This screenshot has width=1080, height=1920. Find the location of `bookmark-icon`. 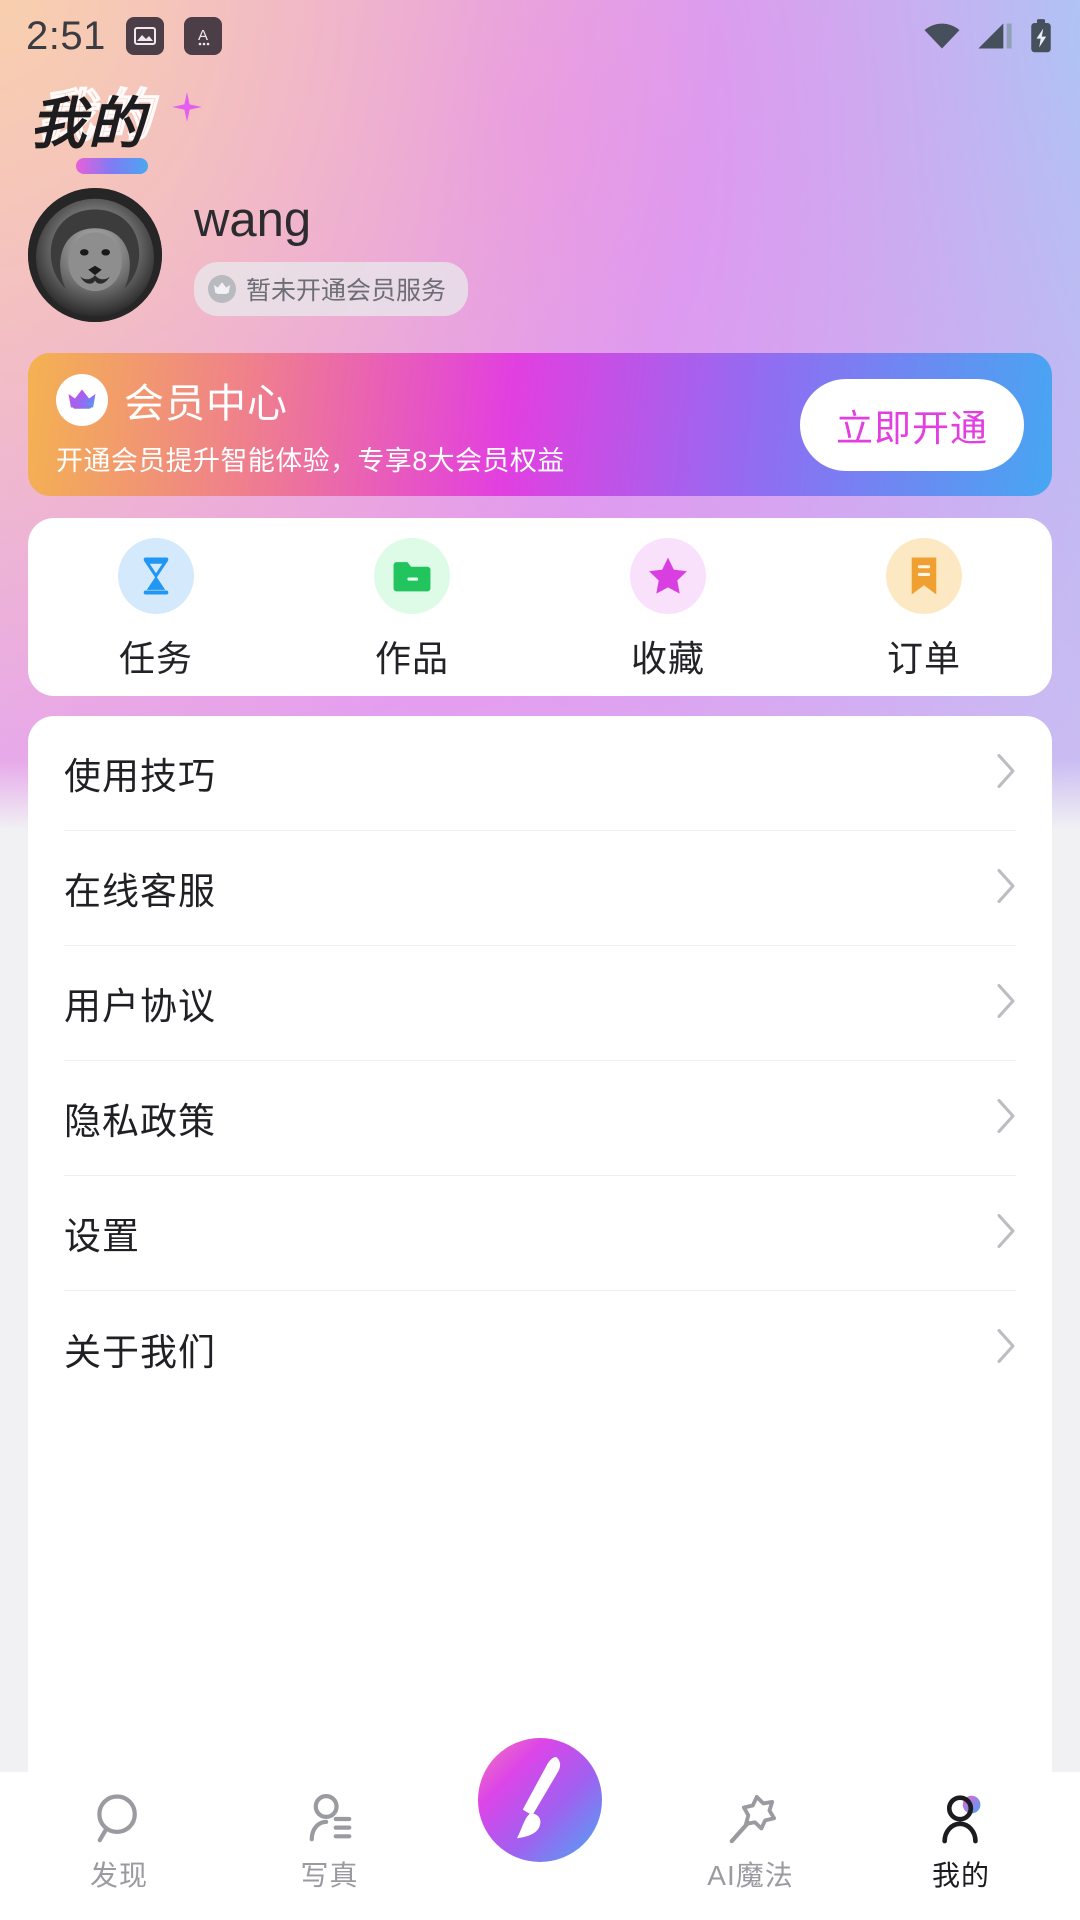

bookmark-icon is located at coordinates (924, 576).